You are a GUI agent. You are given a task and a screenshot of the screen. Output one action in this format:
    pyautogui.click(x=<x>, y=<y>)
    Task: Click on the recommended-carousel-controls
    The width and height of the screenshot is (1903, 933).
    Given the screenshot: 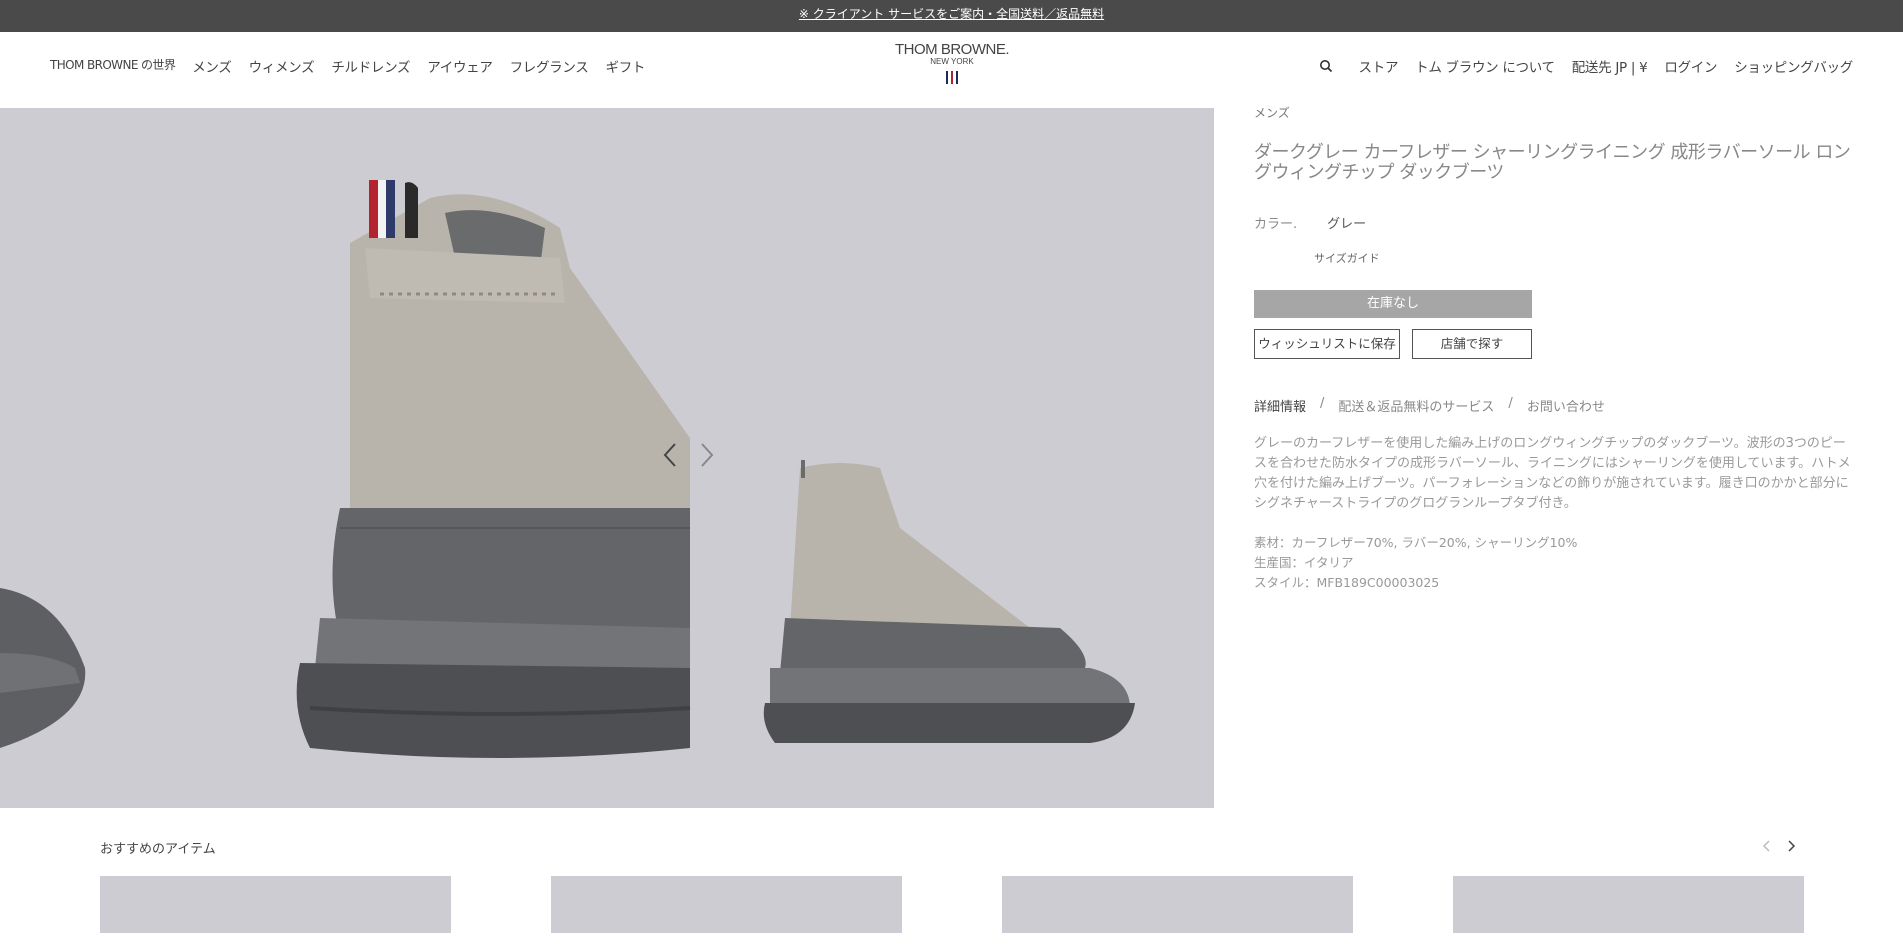 What is the action you would take?
    pyautogui.click(x=1779, y=847)
    